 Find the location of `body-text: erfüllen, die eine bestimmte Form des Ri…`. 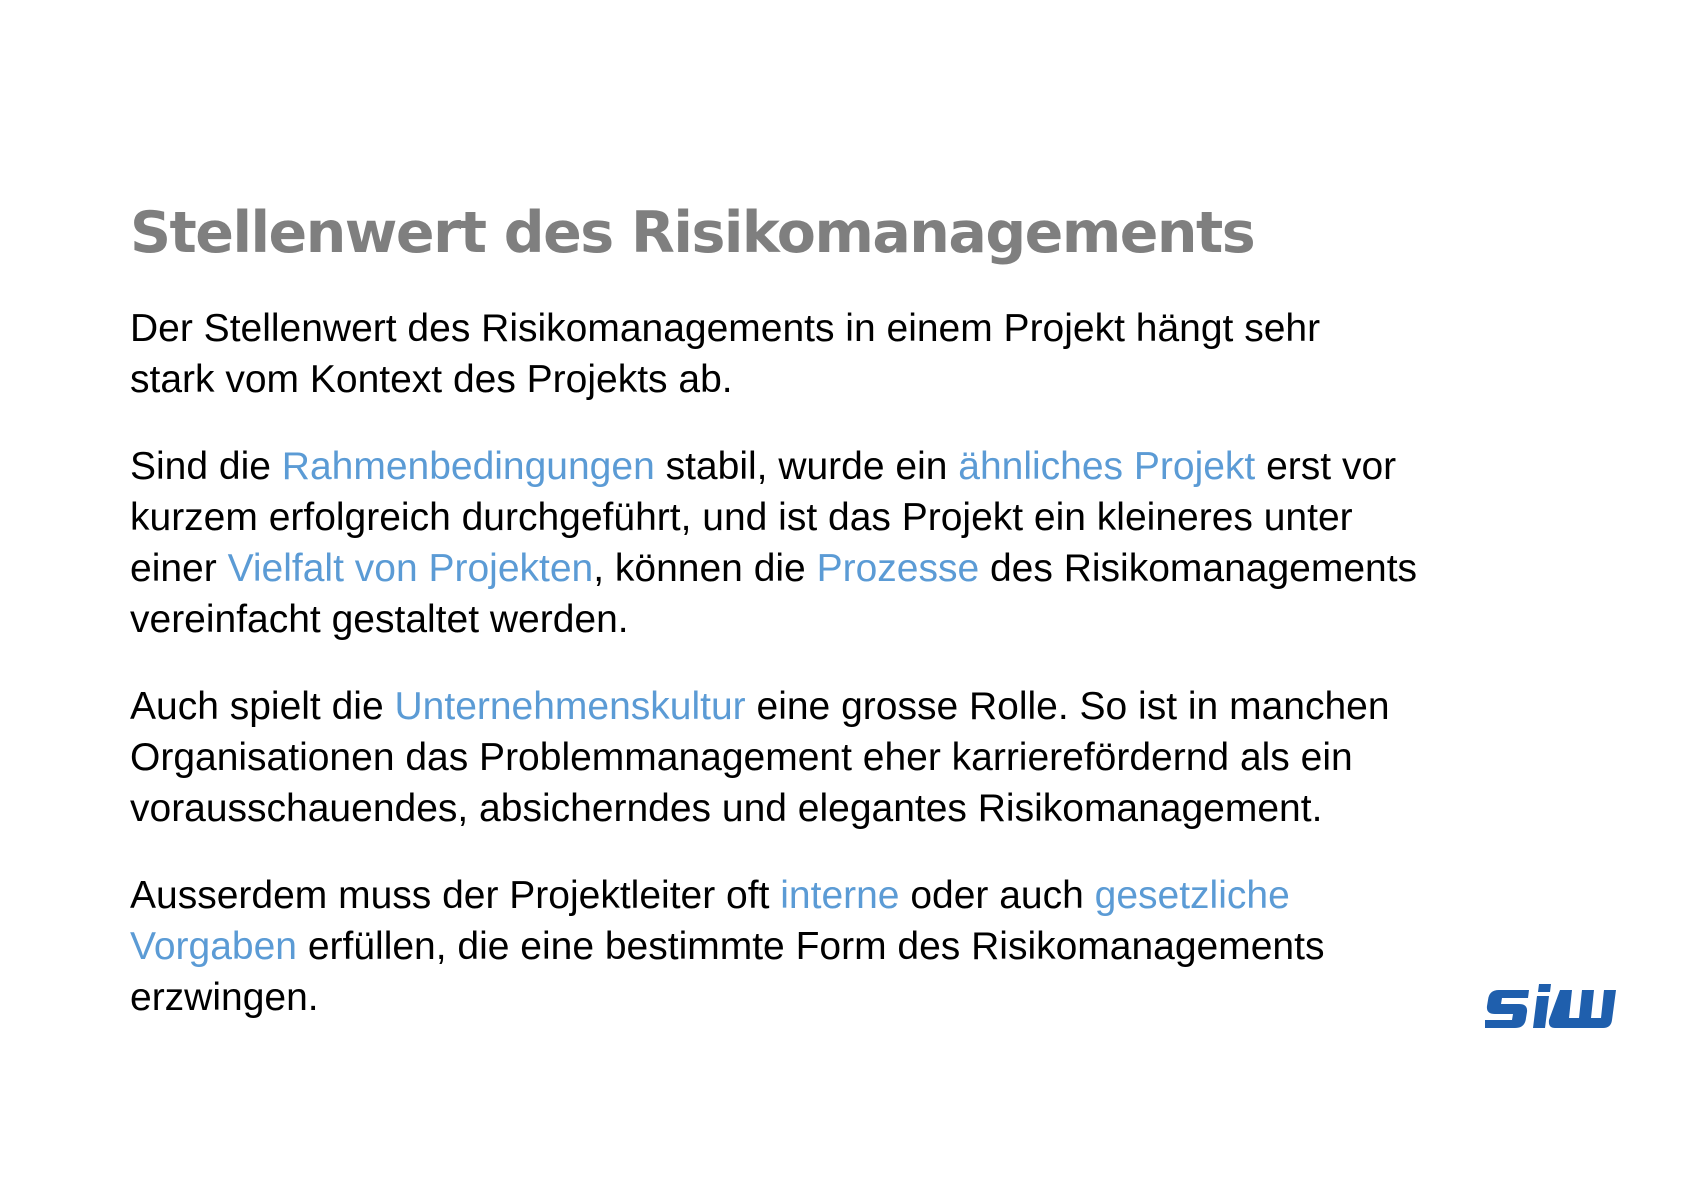

body-text: erfüllen, die eine bestimmte Form des Ri… is located at coordinates (811, 946).